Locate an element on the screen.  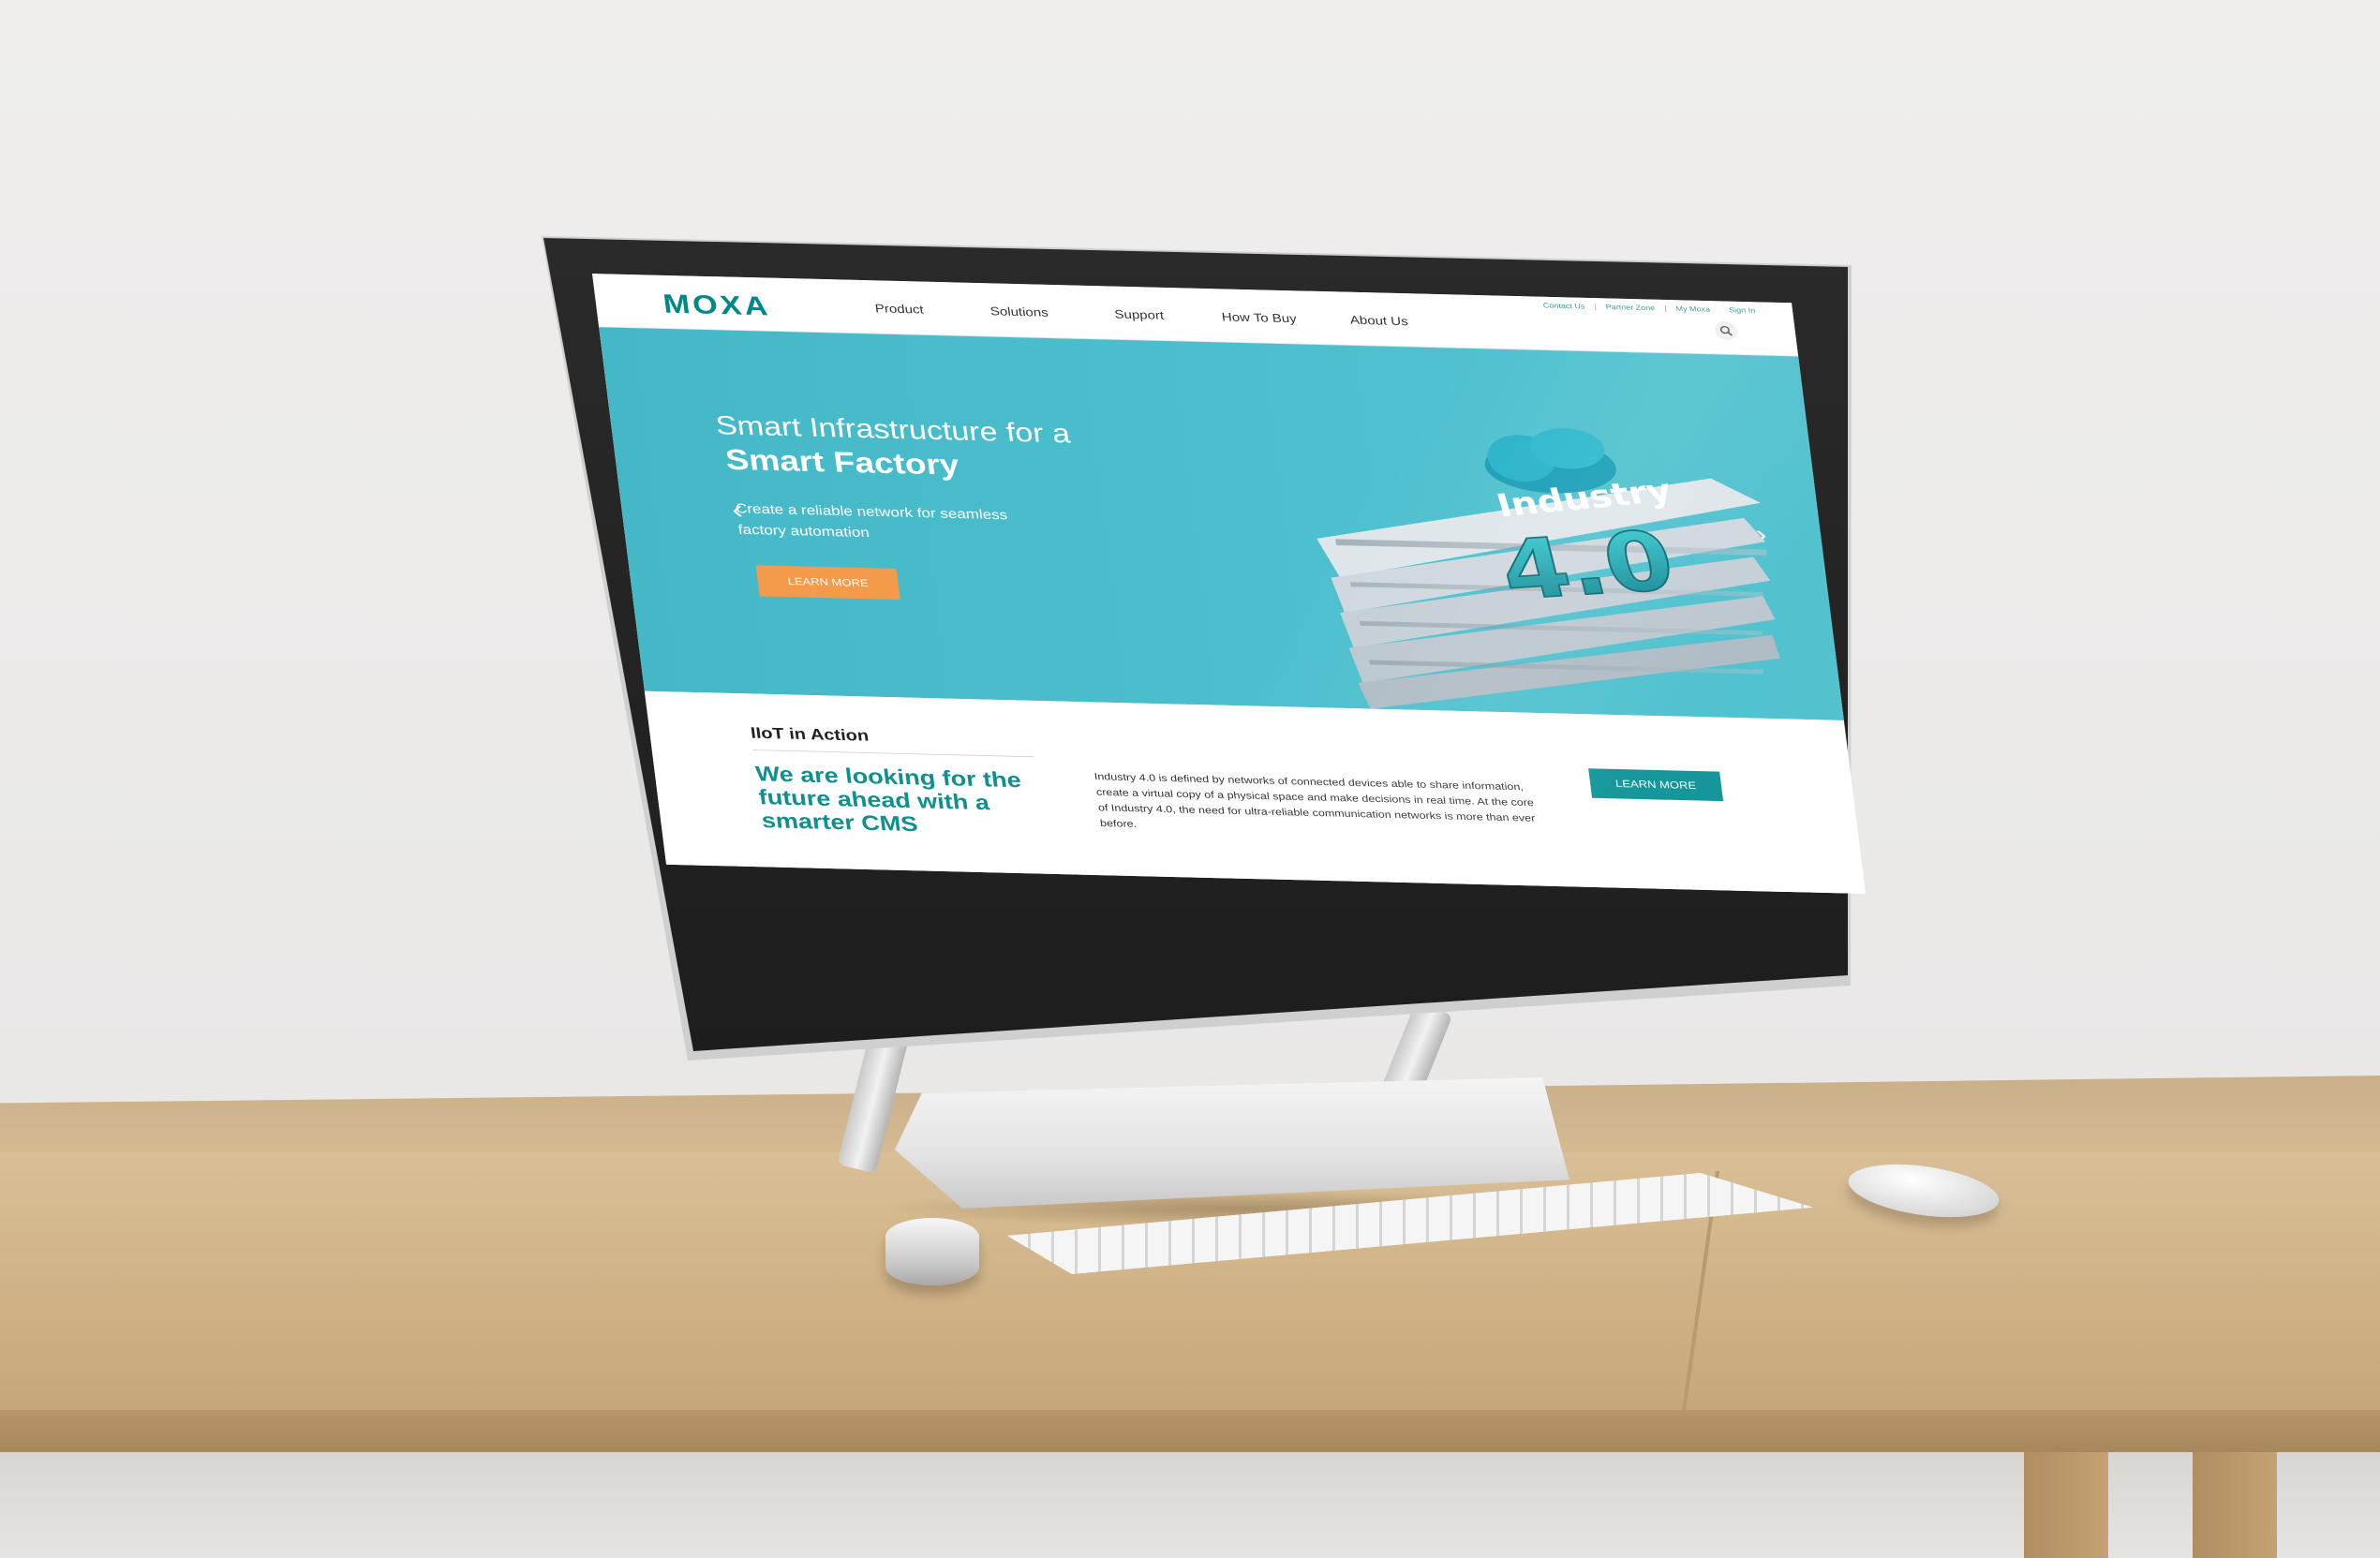
nav-item-support: Support is located at coordinates (1139, 315).